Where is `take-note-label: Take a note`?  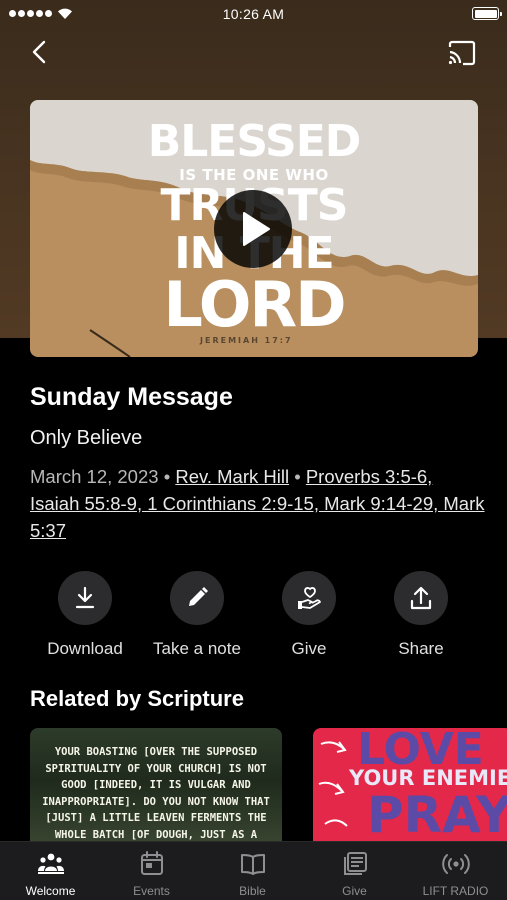
take-note-label: Take a note is located at coordinates (197, 648).